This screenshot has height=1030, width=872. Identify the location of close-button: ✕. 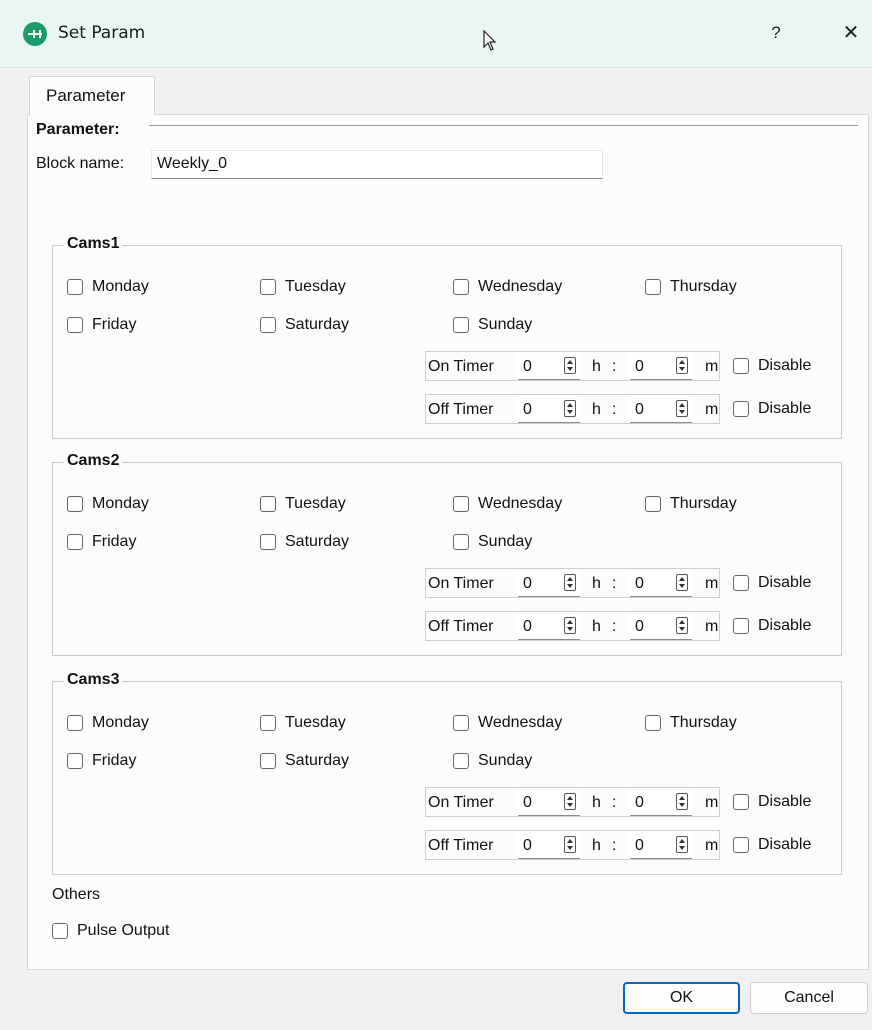
(851, 33).